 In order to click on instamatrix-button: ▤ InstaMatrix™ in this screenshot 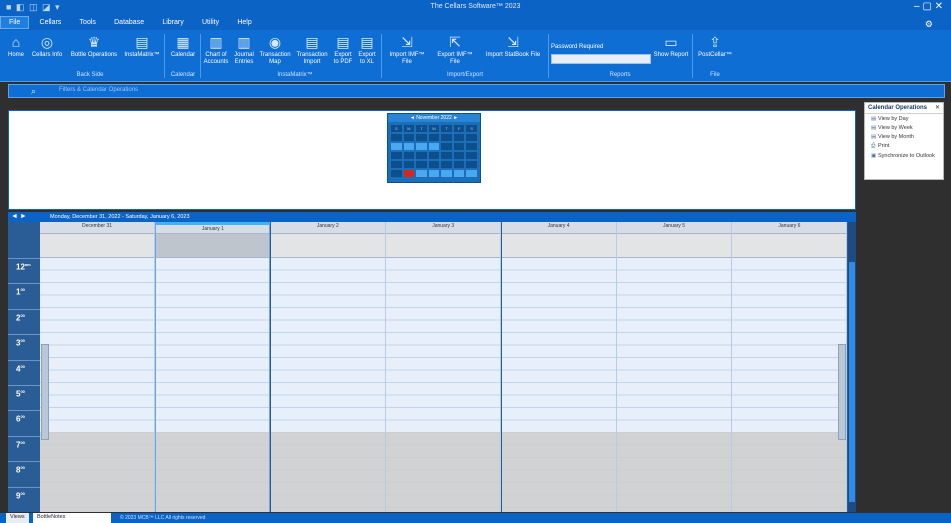, I will do `click(142, 46)`.